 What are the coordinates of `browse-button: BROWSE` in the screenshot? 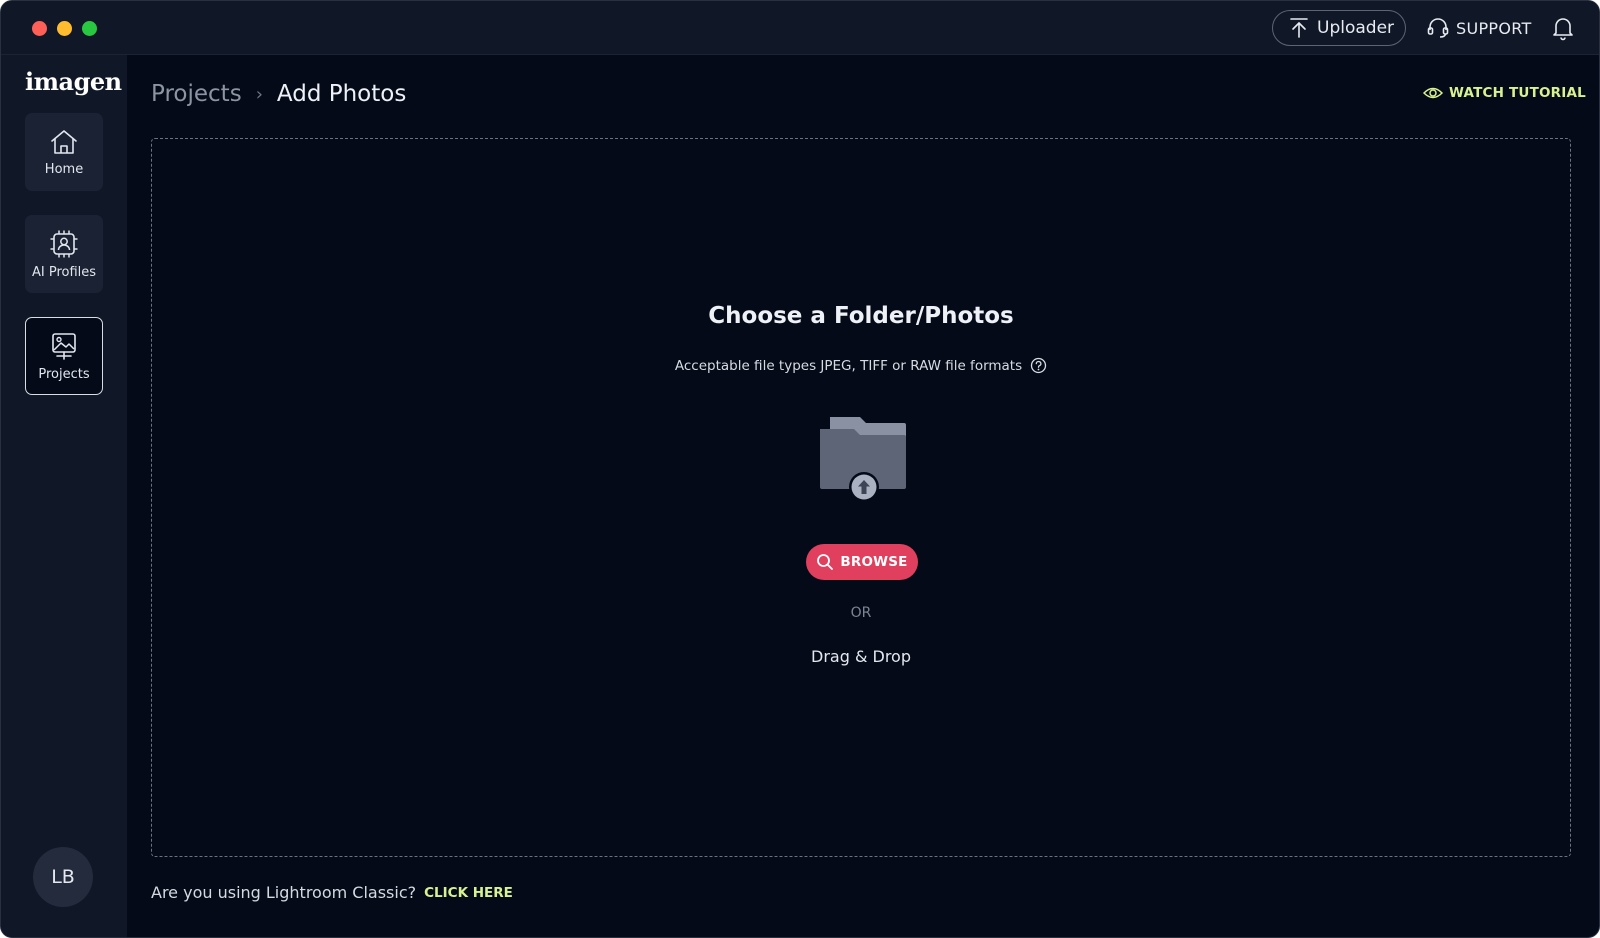 It's located at (862, 562).